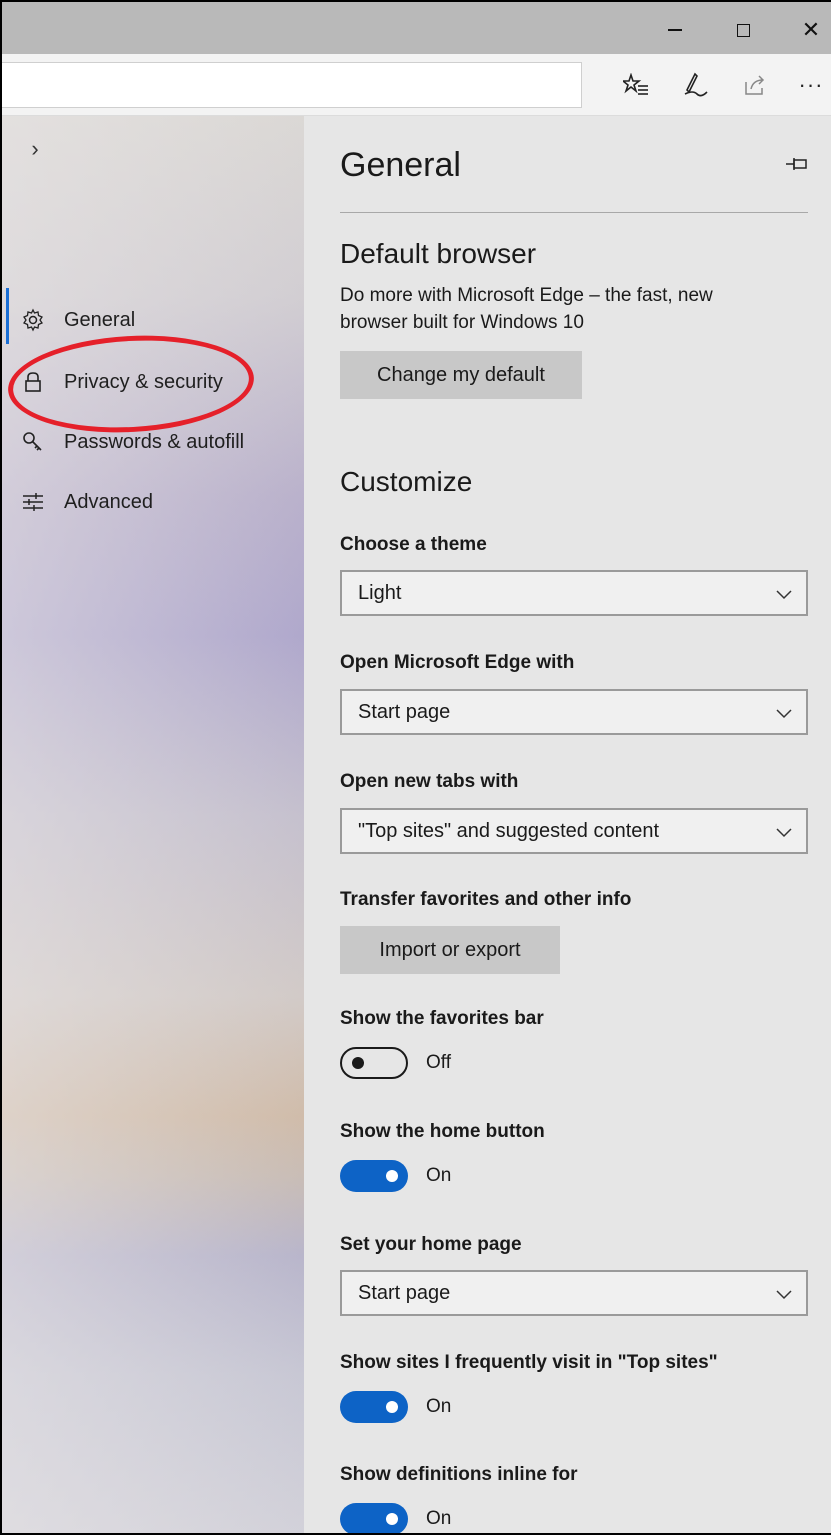 This screenshot has height=1535, width=831. I want to click on definitions-label: Show definitions inline for, so click(459, 1474).